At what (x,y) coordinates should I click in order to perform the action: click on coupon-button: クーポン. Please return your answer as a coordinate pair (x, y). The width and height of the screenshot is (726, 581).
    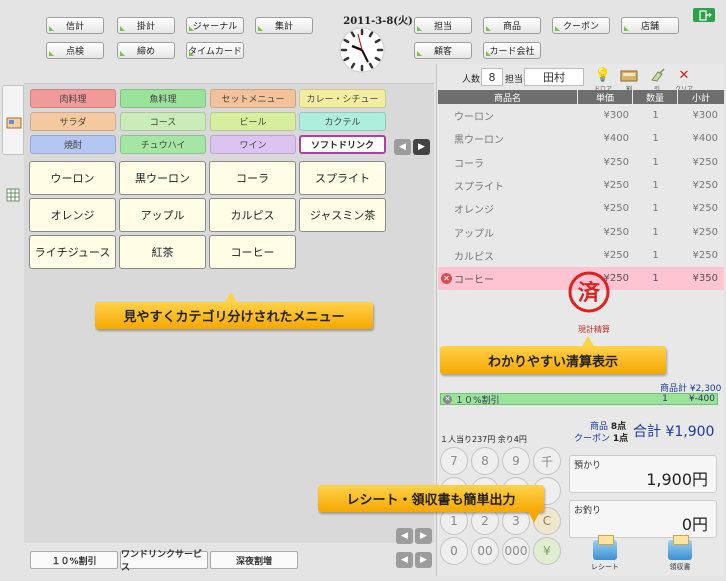
    Looking at the image, I should click on (581, 25).